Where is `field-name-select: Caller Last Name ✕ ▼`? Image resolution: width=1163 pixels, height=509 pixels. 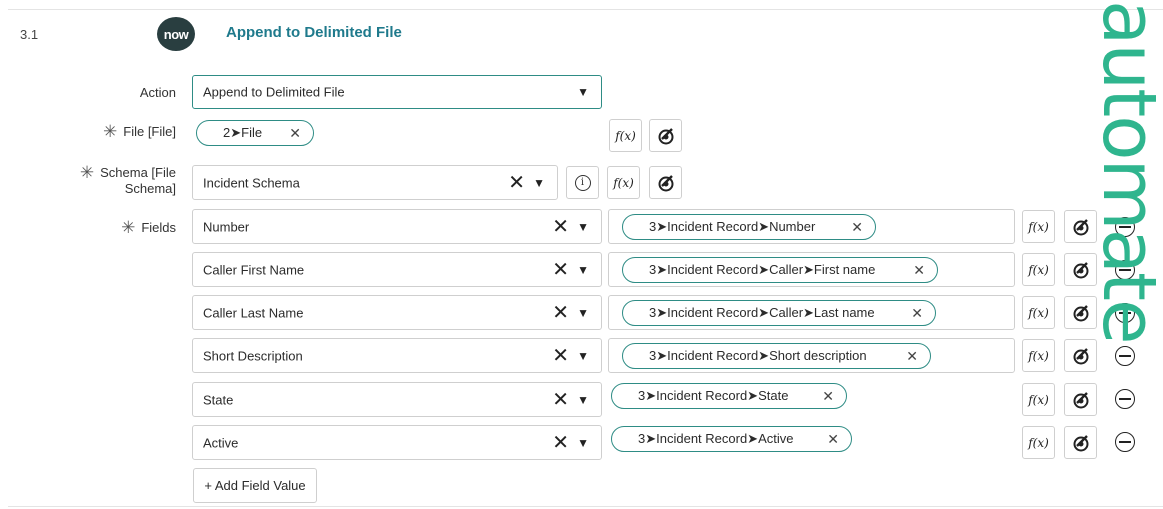
field-name-select: Caller Last Name ✕ ▼ is located at coordinates (397, 312).